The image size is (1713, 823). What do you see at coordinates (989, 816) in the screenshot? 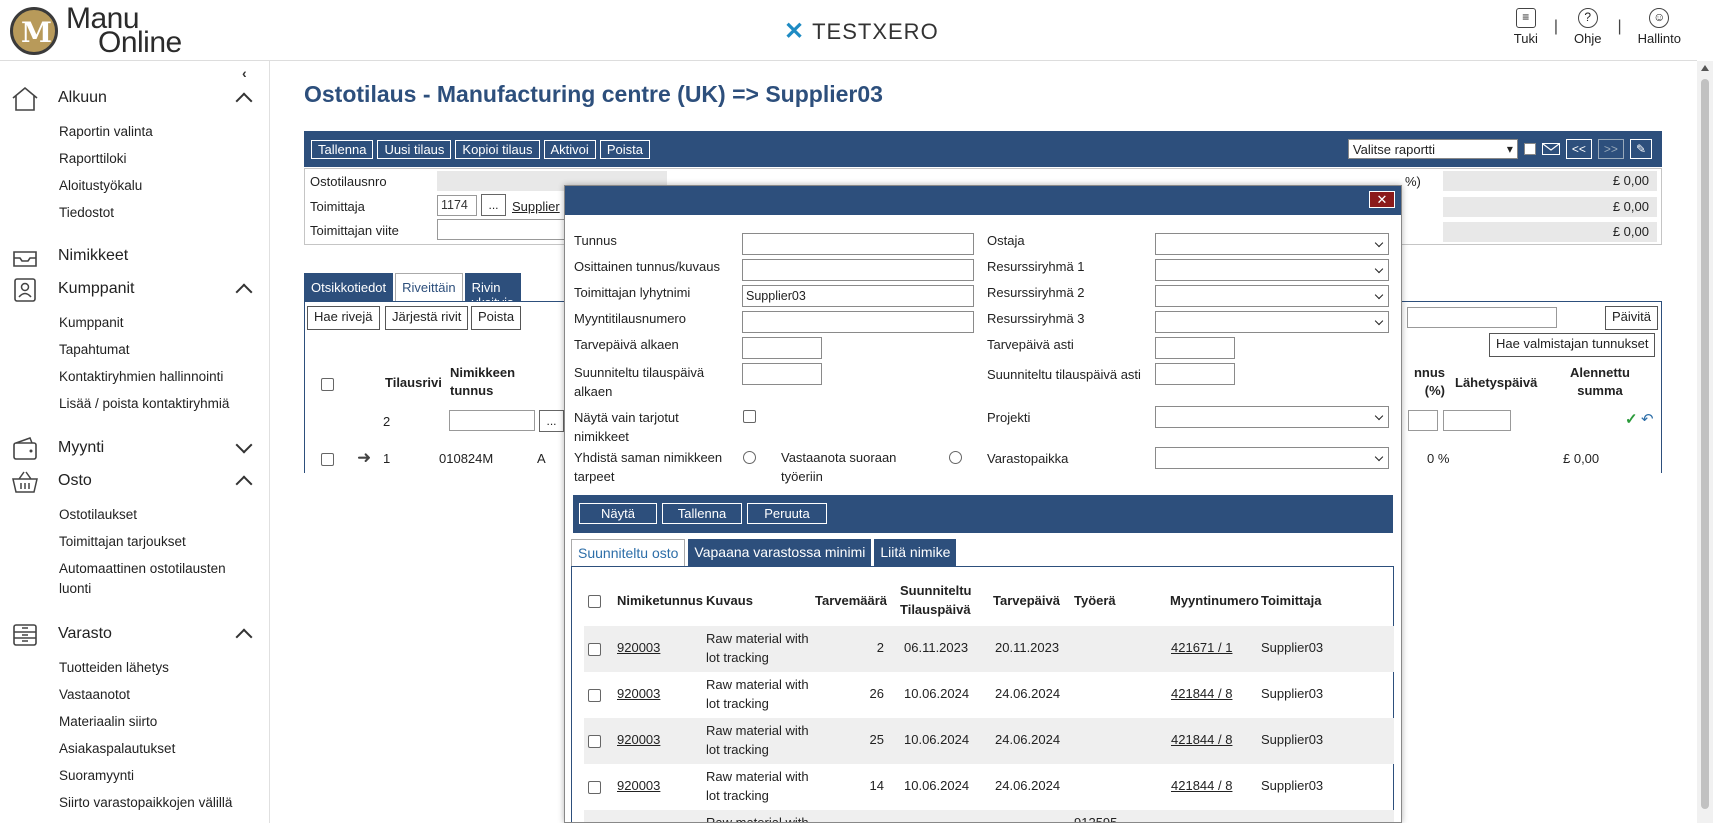
I see `table-row: Raw material with 912595` at bounding box center [989, 816].